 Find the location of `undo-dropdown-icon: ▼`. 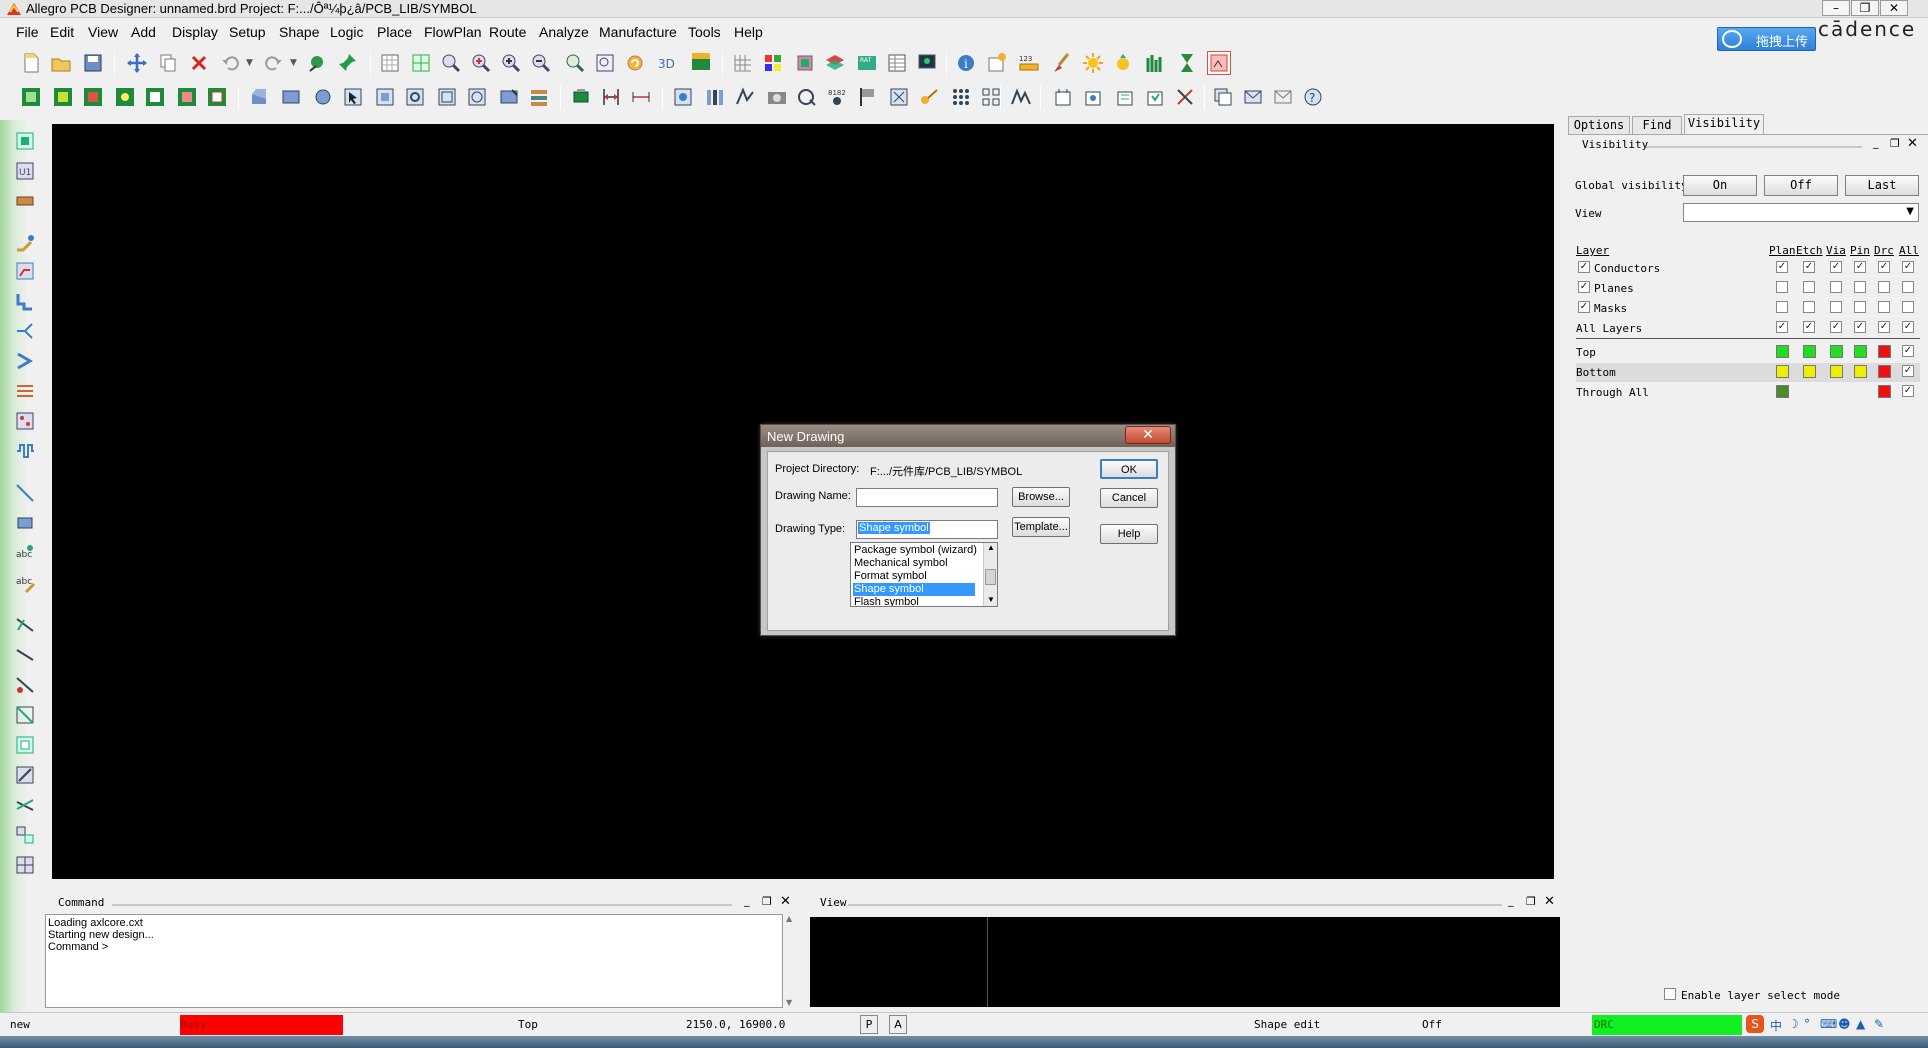

undo-dropdown-icon: ▼ is located at coordinates (249, 63).